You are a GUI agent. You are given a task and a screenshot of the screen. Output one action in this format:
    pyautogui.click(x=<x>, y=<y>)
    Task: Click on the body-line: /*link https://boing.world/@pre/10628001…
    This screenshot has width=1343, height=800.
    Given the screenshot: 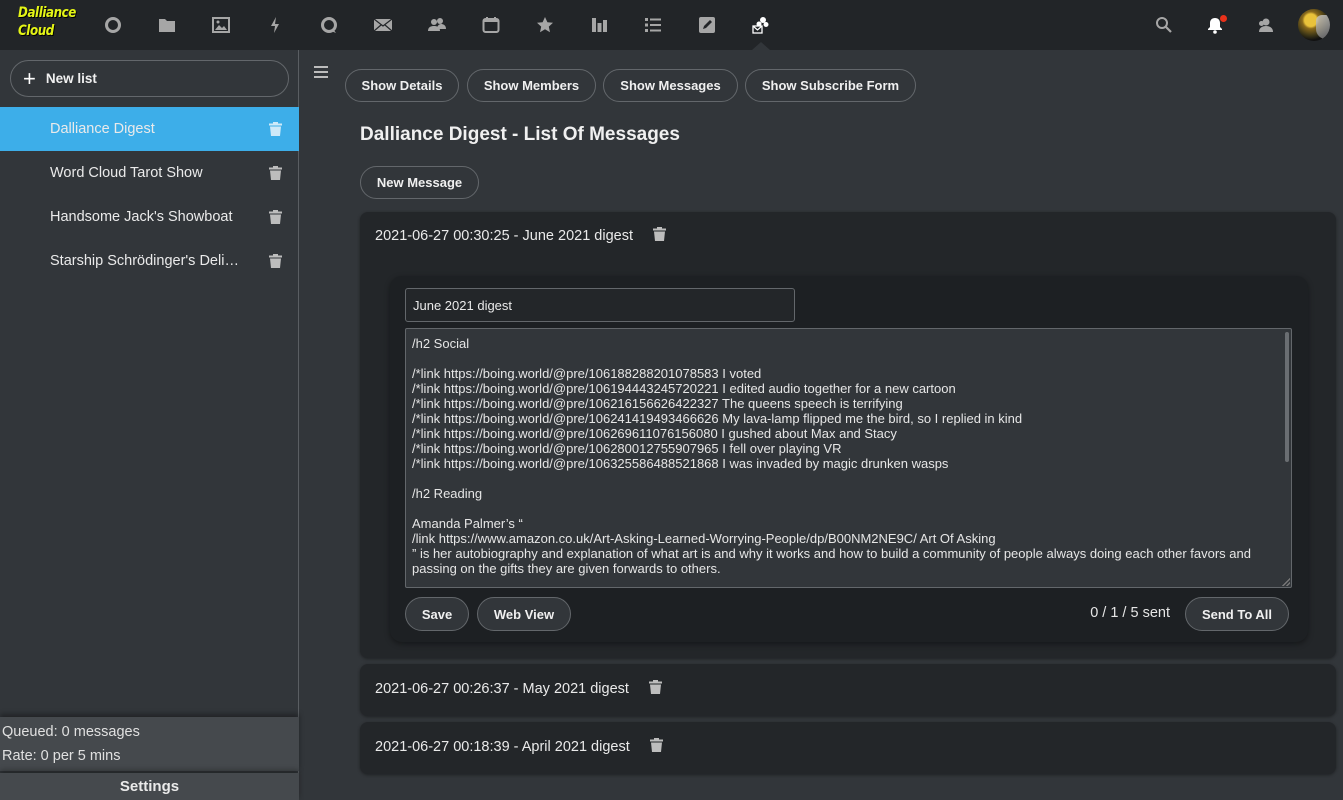 What is the action you would take?
    pyautogui.click(x=627, y=448)
    